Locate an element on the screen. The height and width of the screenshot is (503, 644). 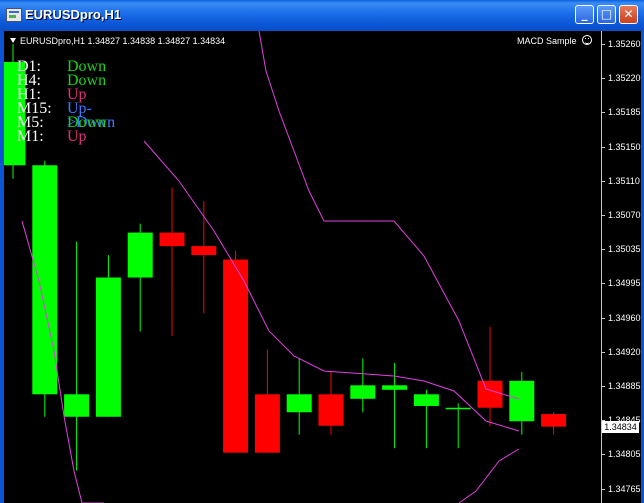
expert-advisor-name: MACD Sample is located at coordinates (547, 41).